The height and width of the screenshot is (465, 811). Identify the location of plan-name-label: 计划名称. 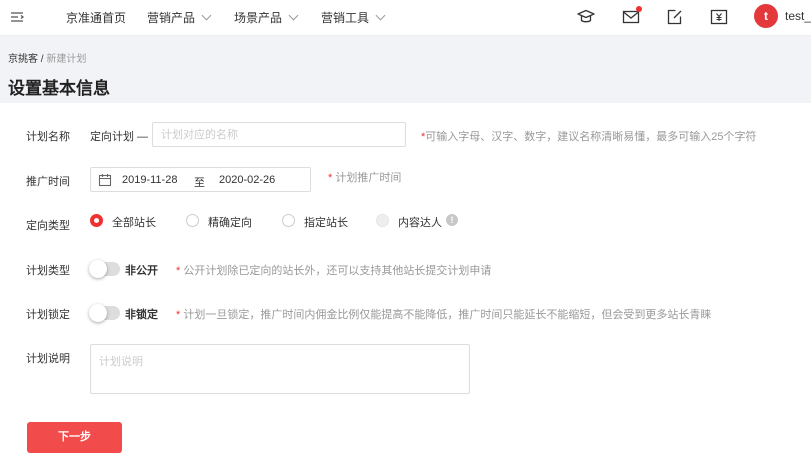
(48, 137).